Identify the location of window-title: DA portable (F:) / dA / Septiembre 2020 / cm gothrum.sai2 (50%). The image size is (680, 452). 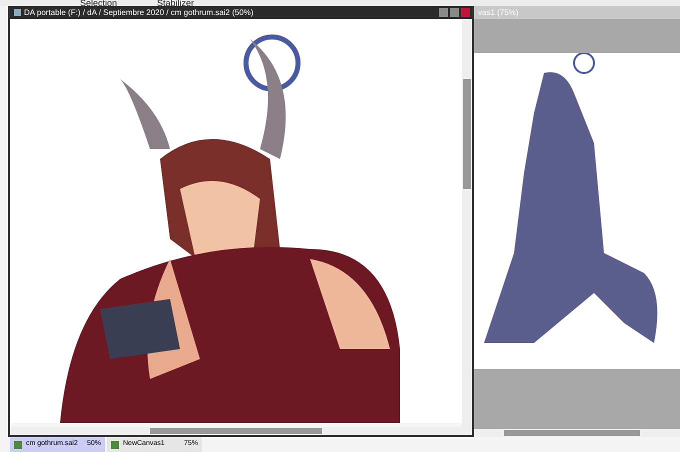
(139, 13).